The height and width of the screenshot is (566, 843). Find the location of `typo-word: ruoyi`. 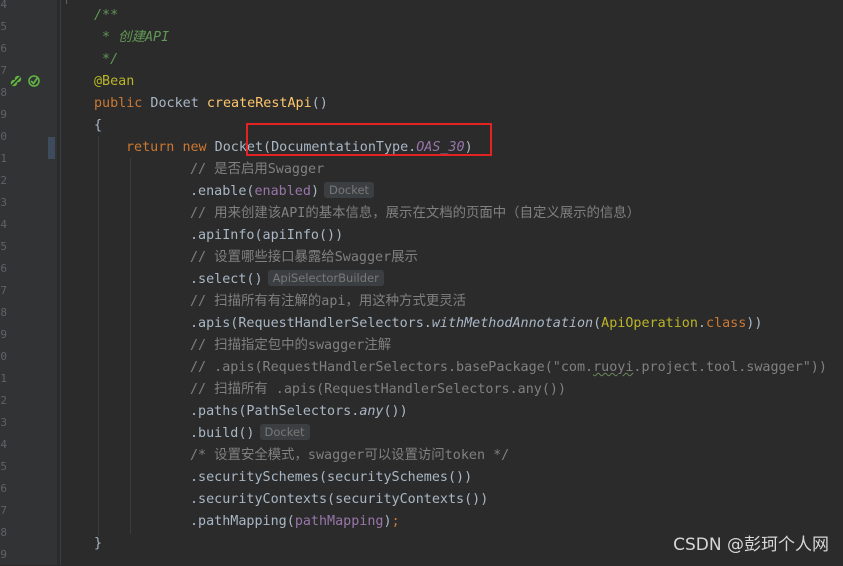

typo-word: ruoyi is located at coordinates (613, 367).